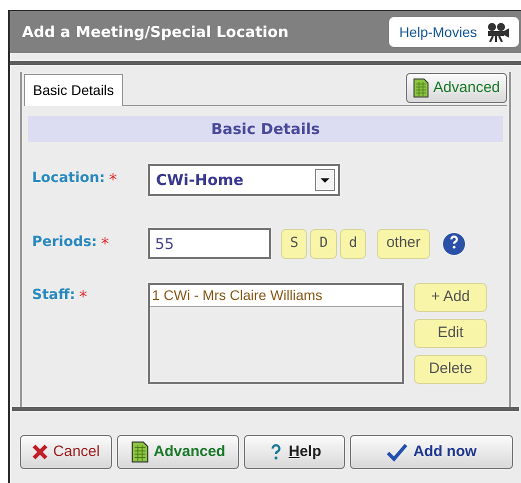 Image resolution: width=521 pixels, height=483 pixels. What do you see at coordinates (66, 452) in the screenshot?
I see `cancel-button: Cancel` at bounding box center [66, 452].